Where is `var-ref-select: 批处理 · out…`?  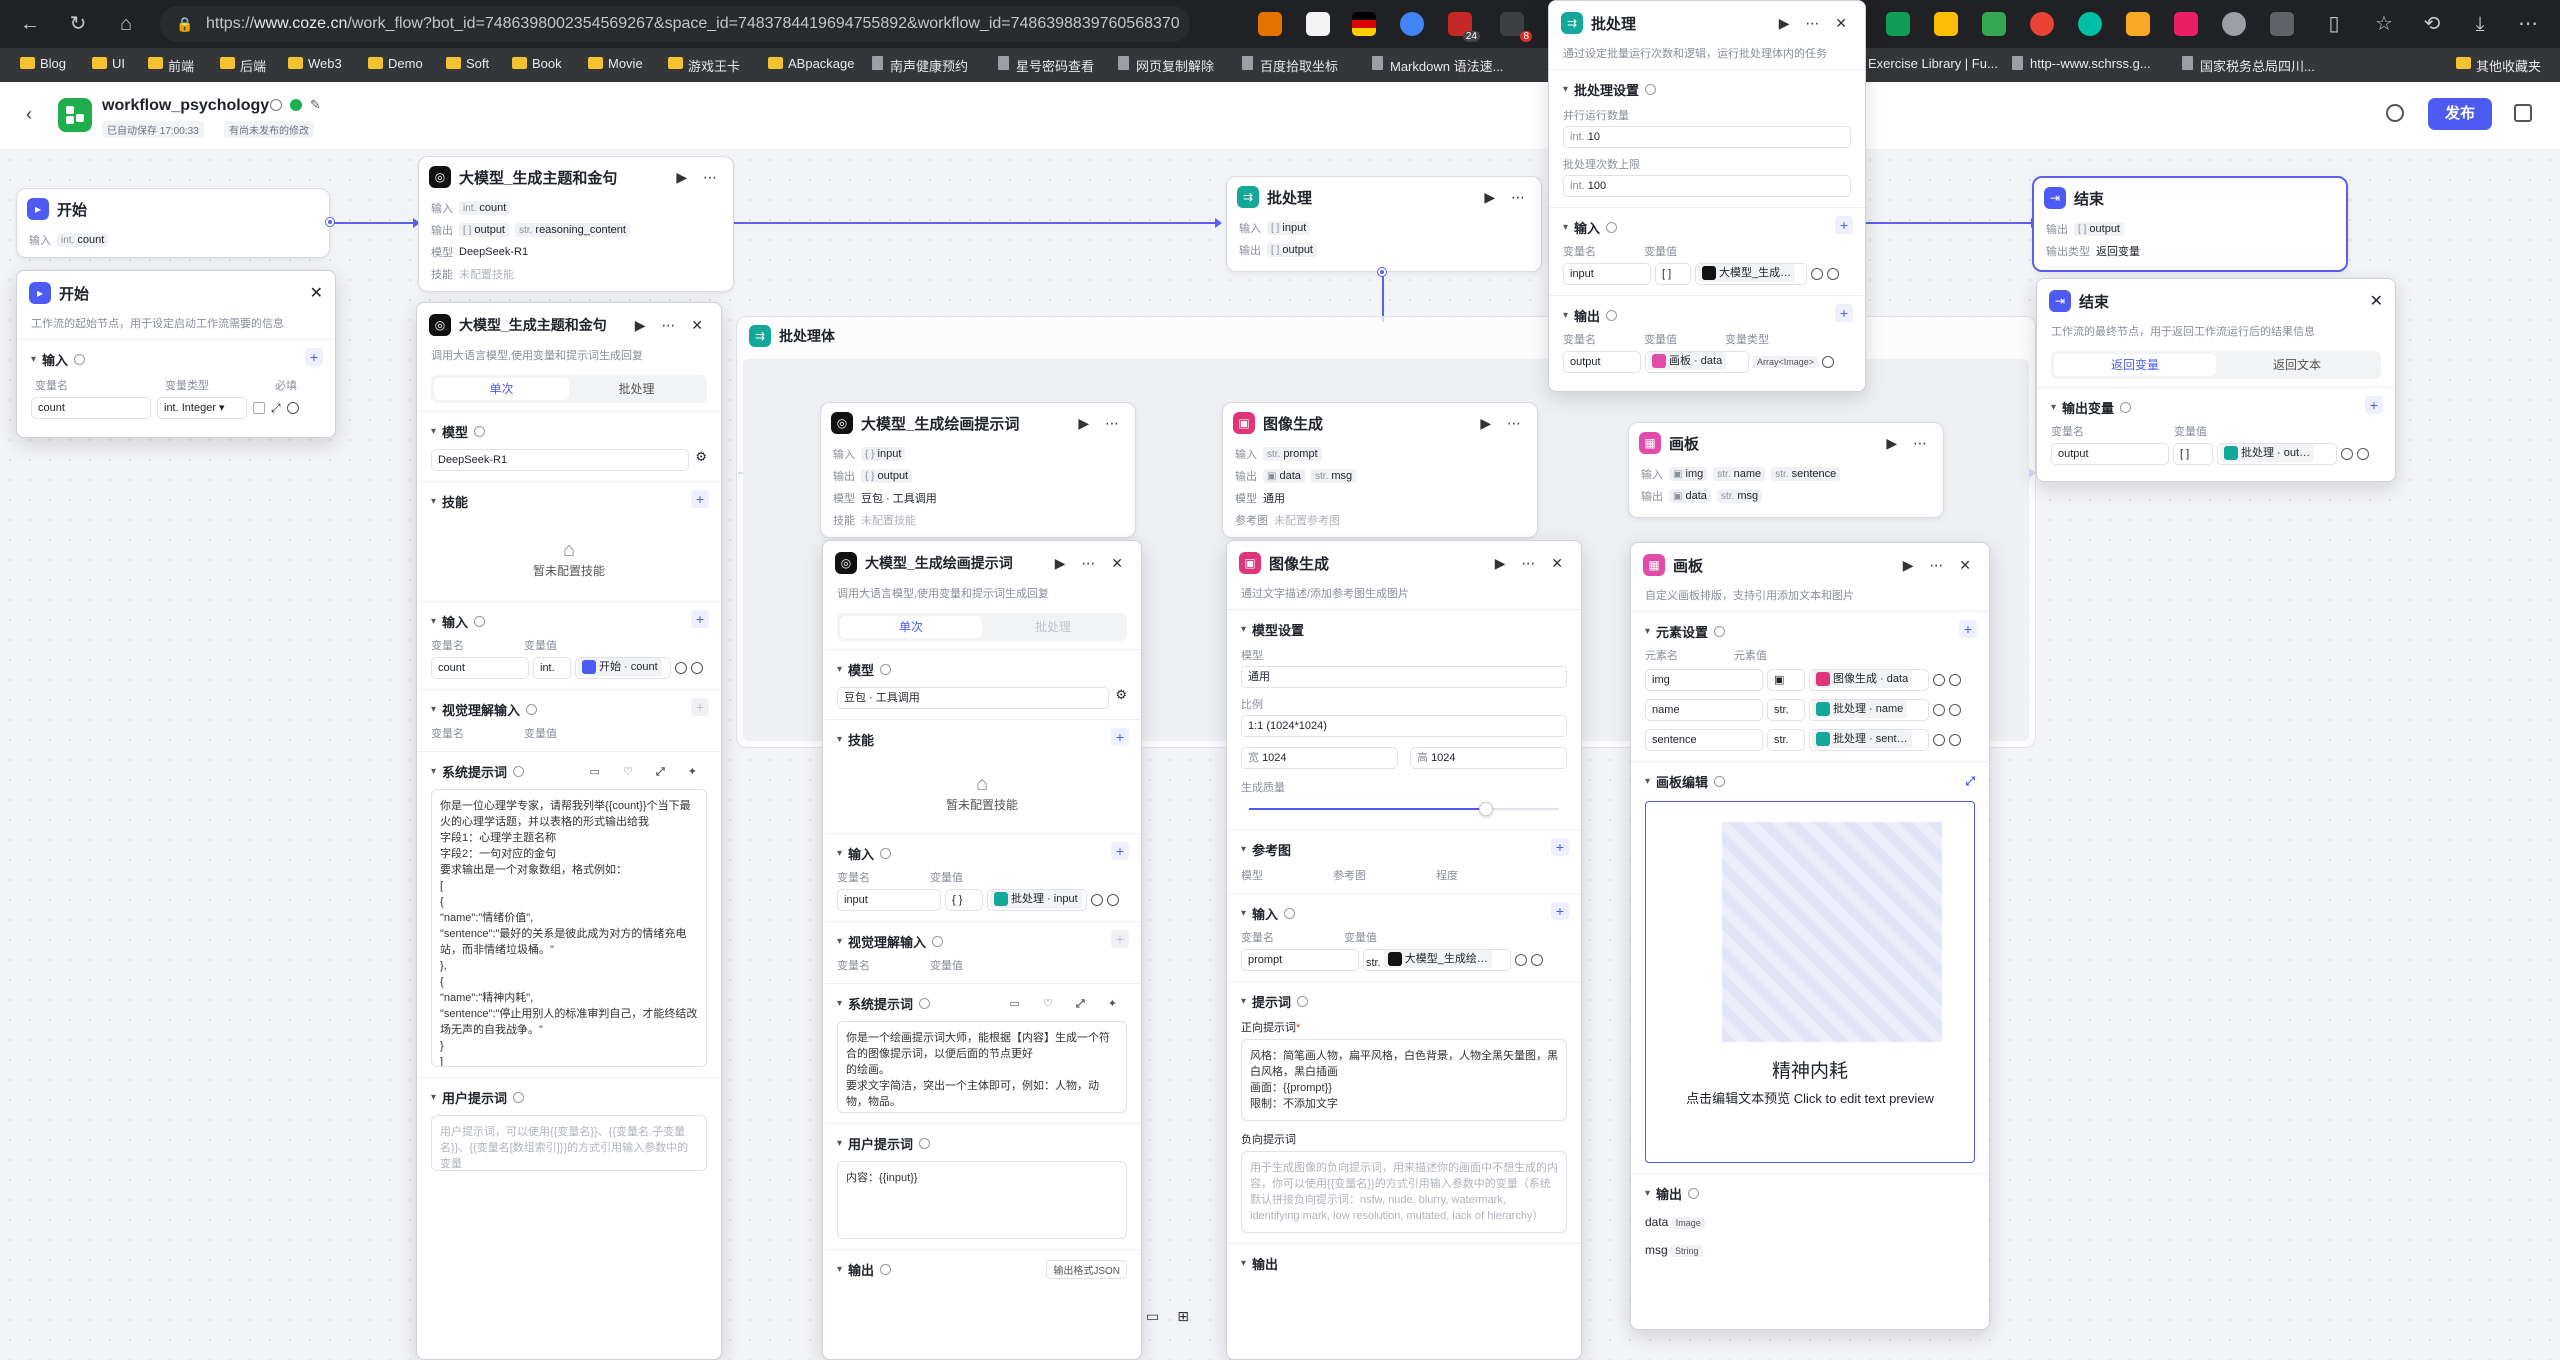 var-ref-select: 批处理 · out… is located at coordinates (2277, 454).